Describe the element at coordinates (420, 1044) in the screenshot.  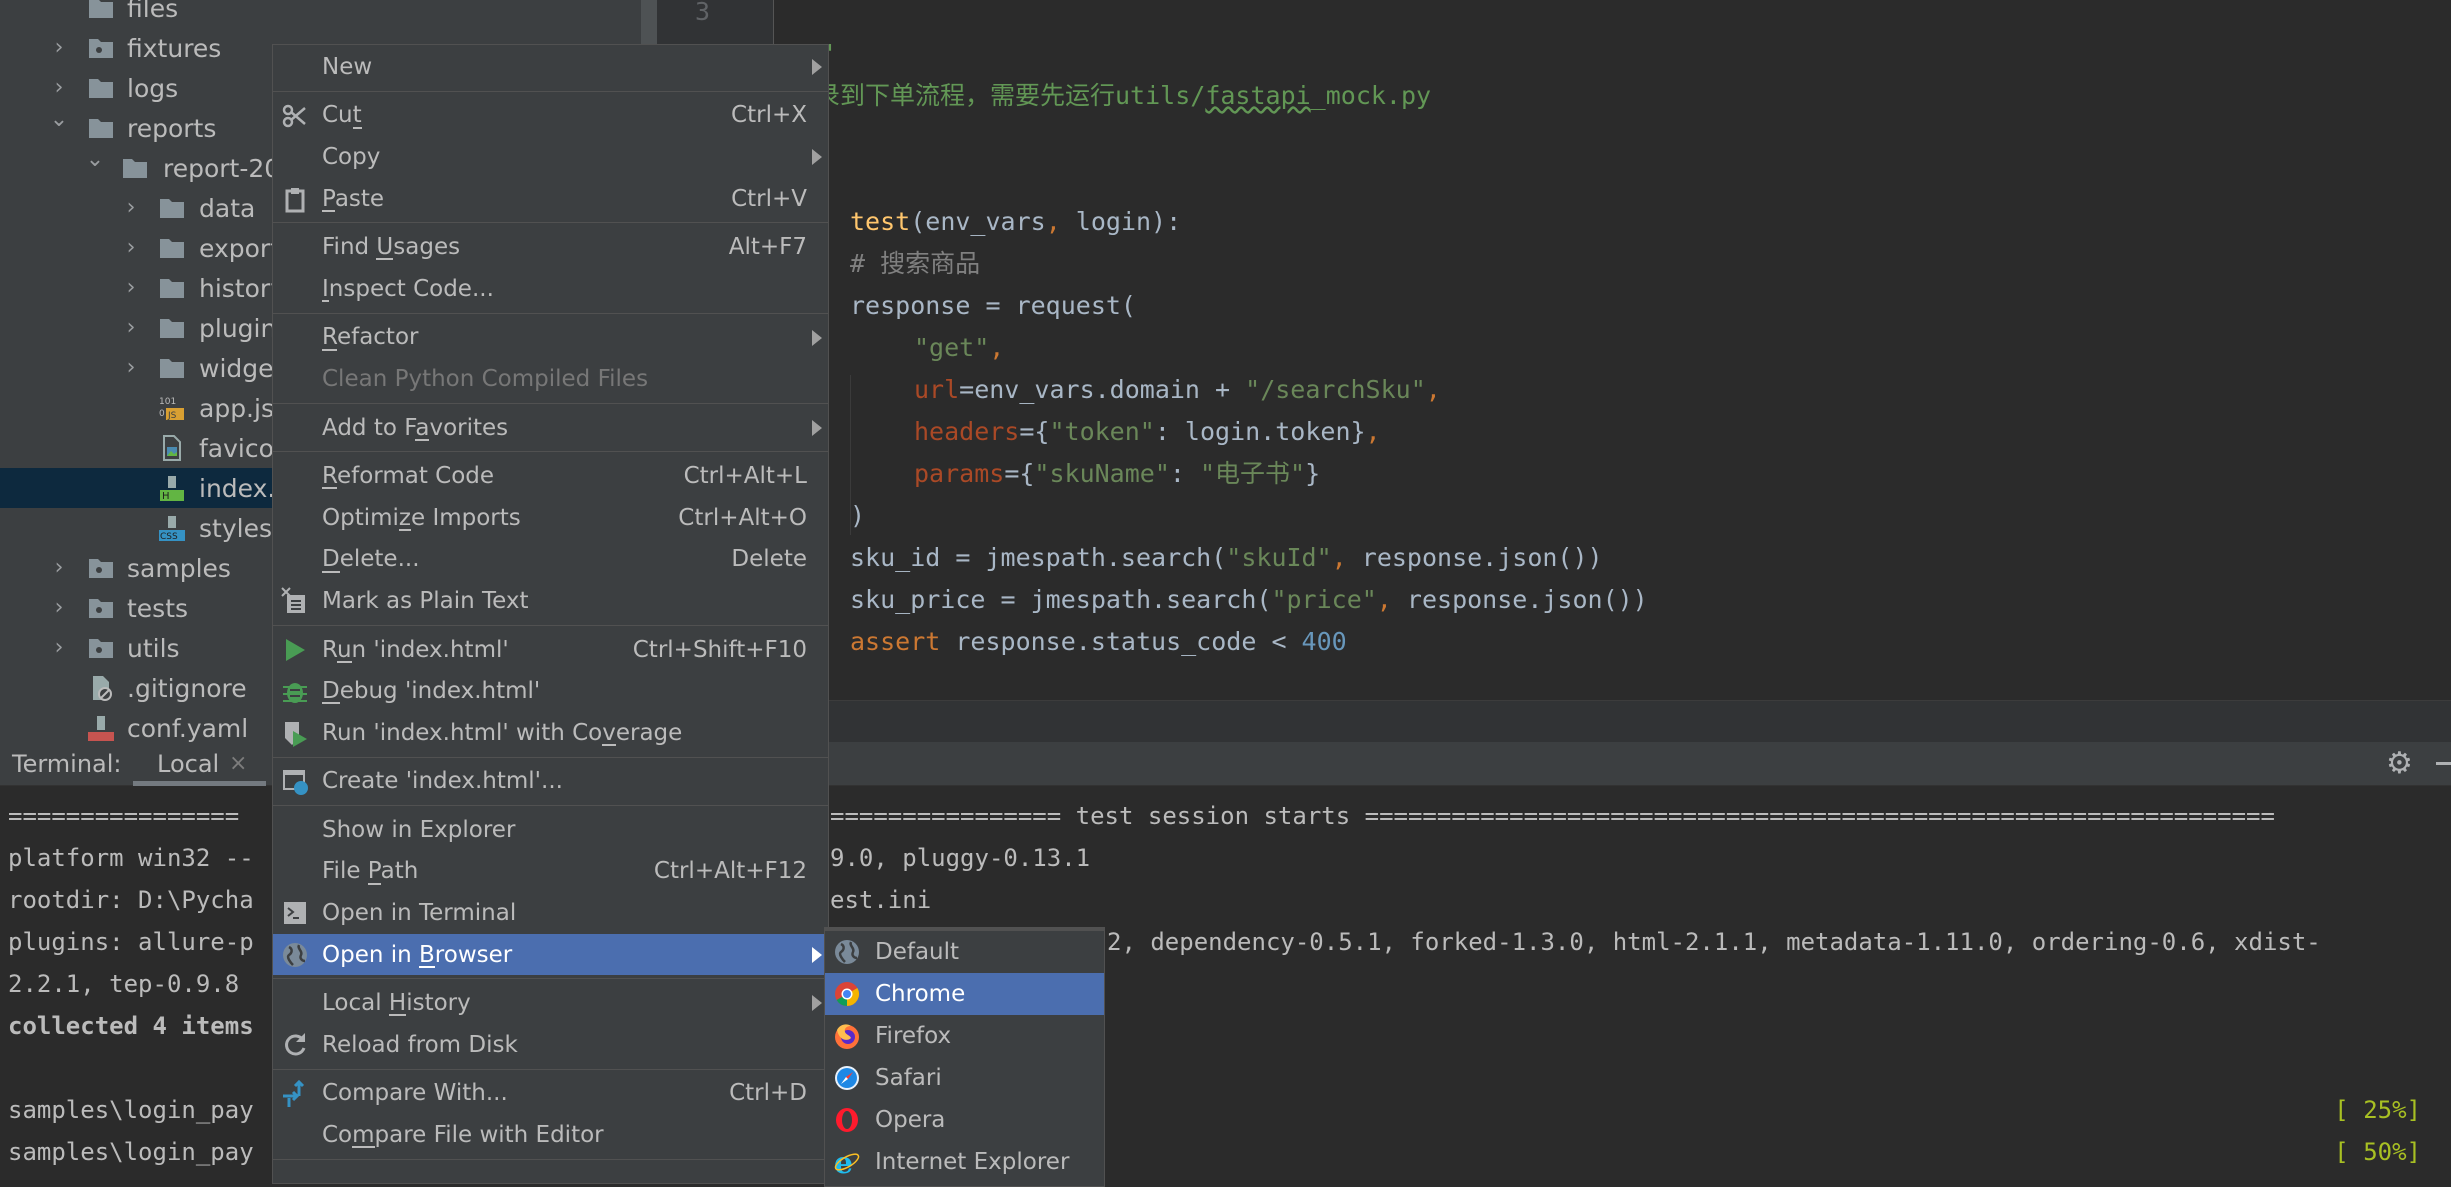
I see `menu-item-label: Reload from Disk` at that location.